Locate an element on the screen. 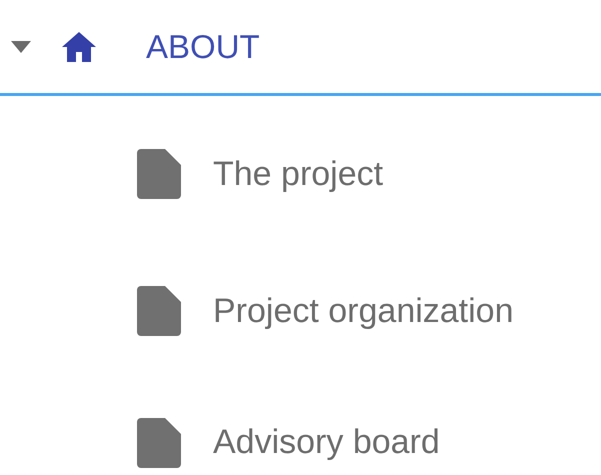  tree-item: Advisory board is located at coordinates (326, 442).